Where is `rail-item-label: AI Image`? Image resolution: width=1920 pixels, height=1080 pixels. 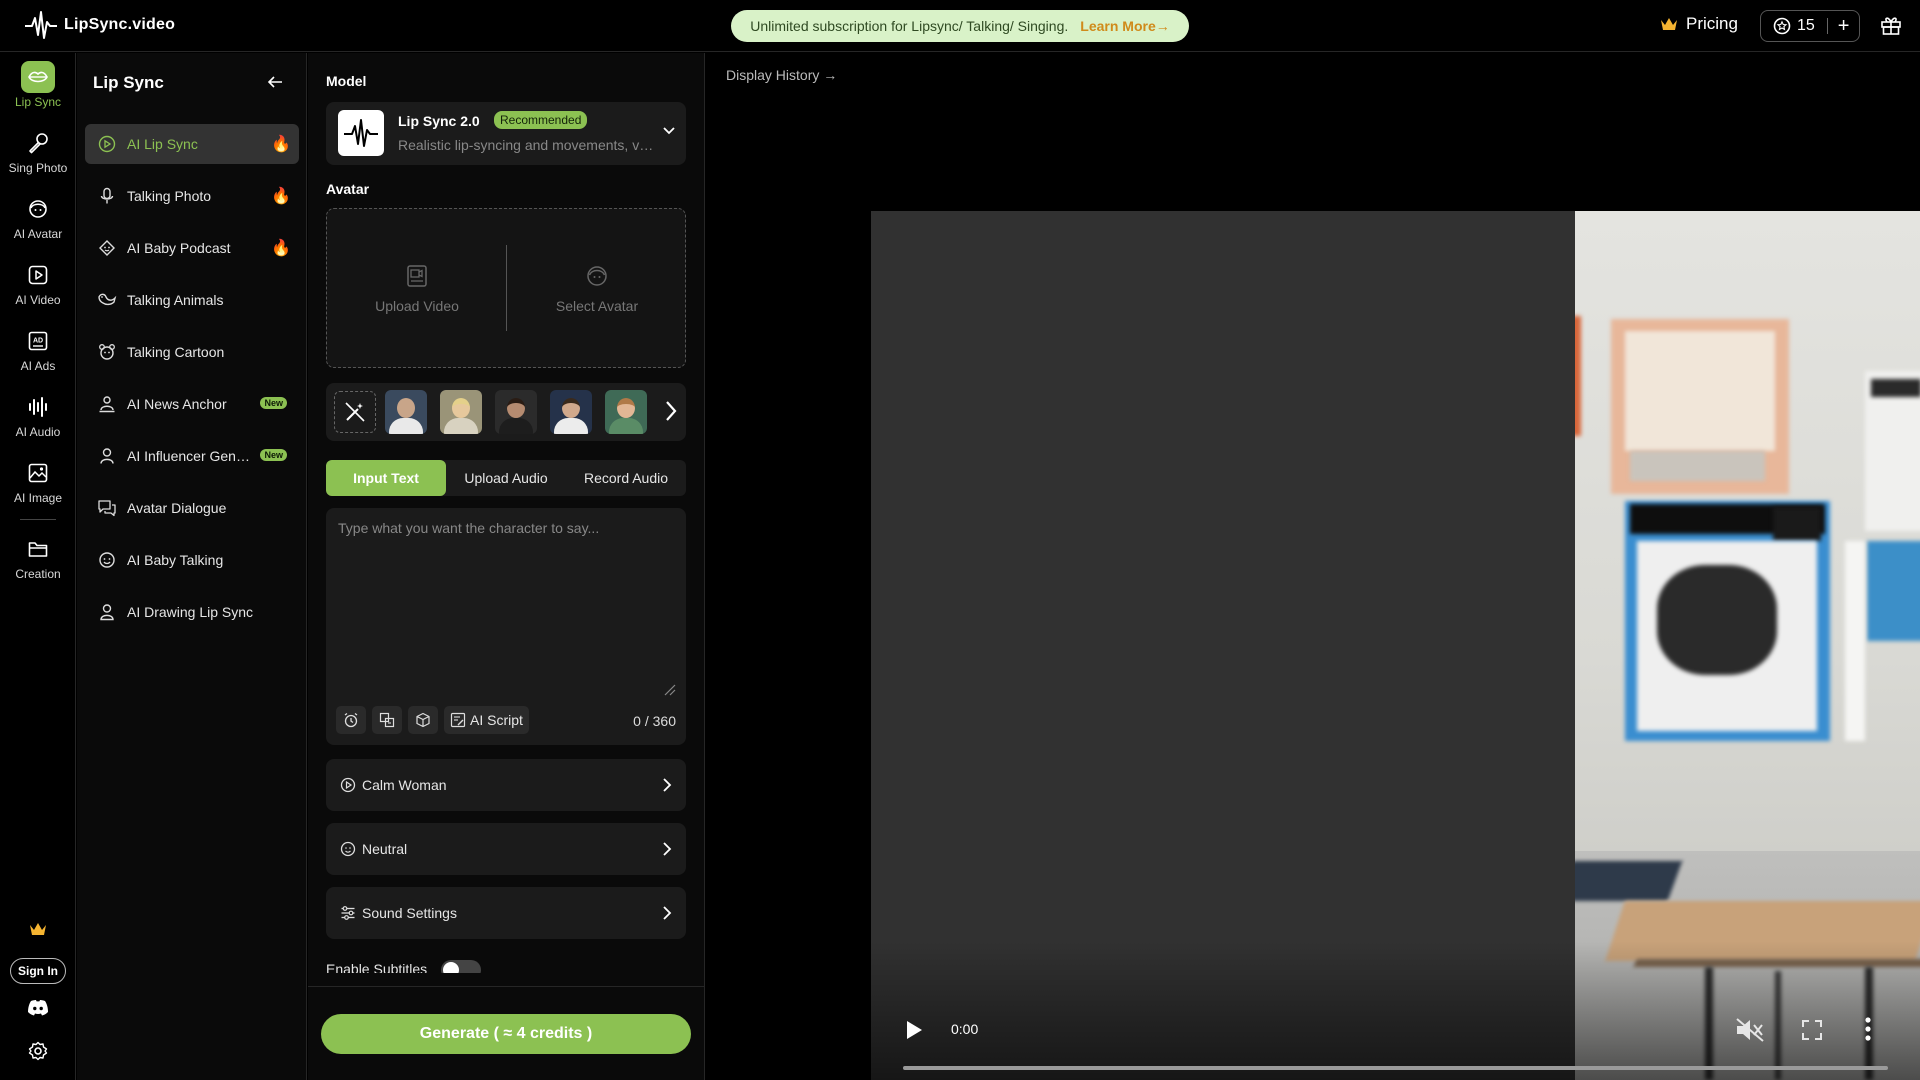 rail-item-label: AI Image is located at coordinates (38, 498).